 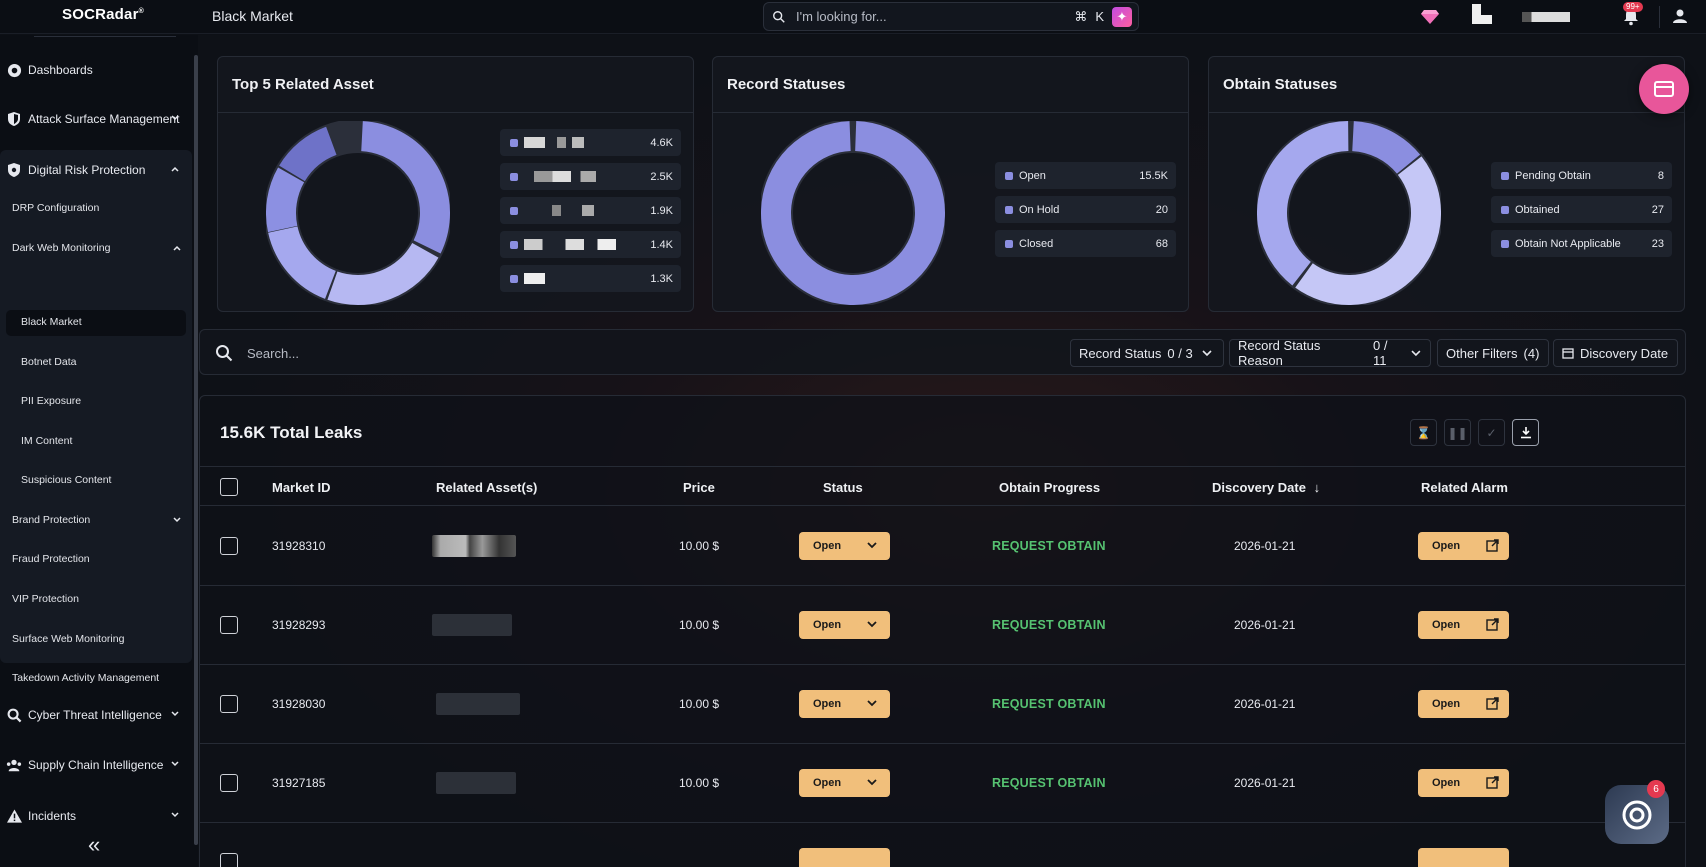 What do you see at coordinates (97, 248) in the screenshot?
I see `sidebar-item-dark-web-monitoring: Dark Web Monitoring` at bounding box center [97, 248].